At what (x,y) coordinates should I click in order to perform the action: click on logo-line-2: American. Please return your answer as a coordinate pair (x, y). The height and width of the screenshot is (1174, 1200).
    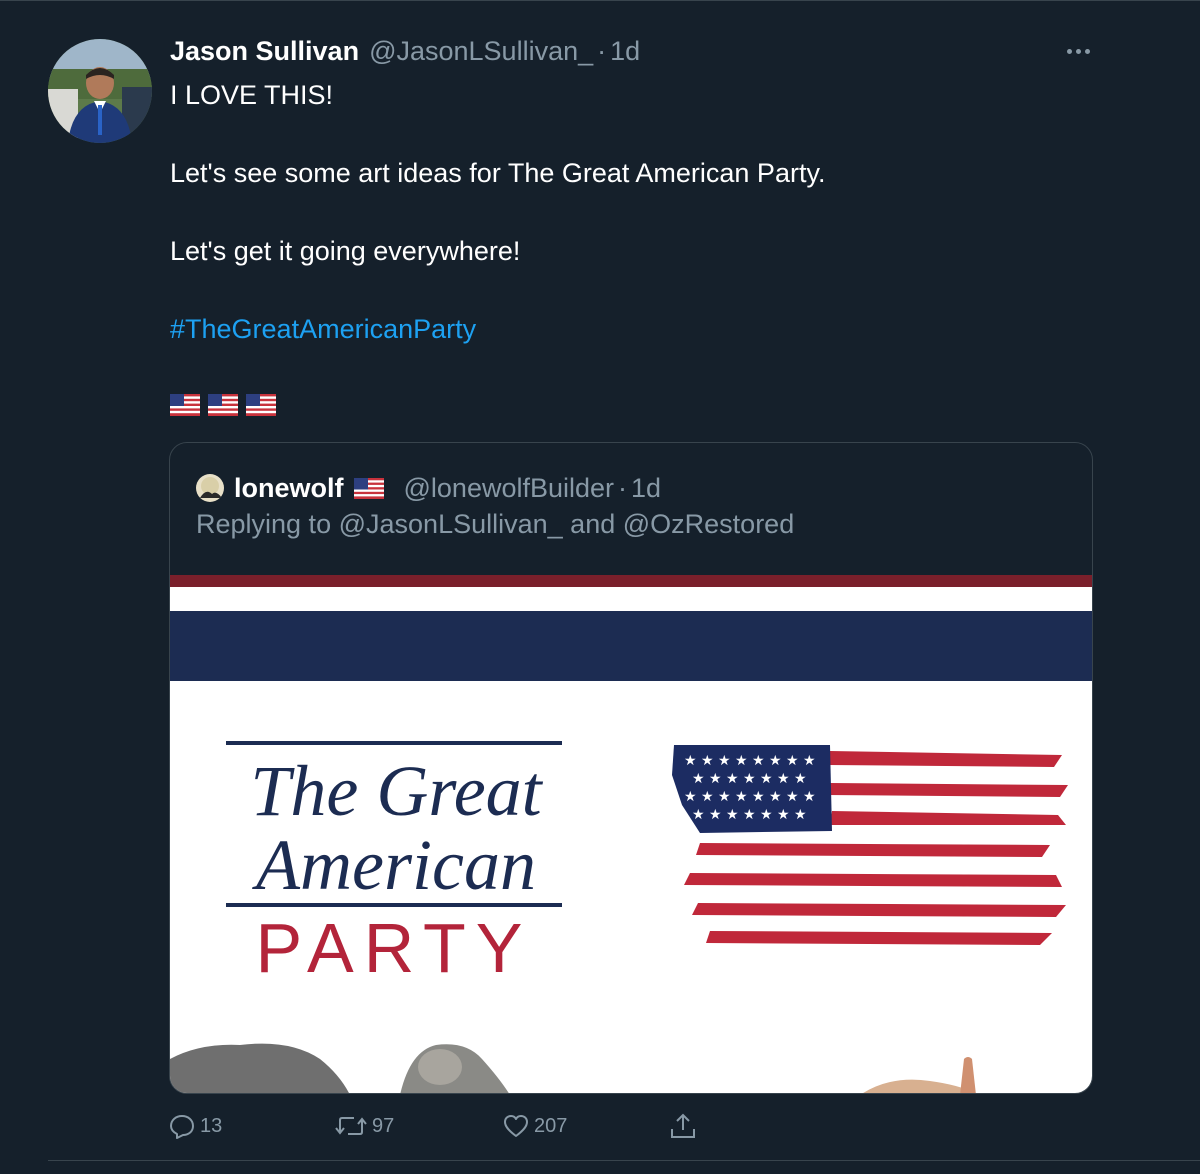
    Looking at the image, I should click on (396, 865).